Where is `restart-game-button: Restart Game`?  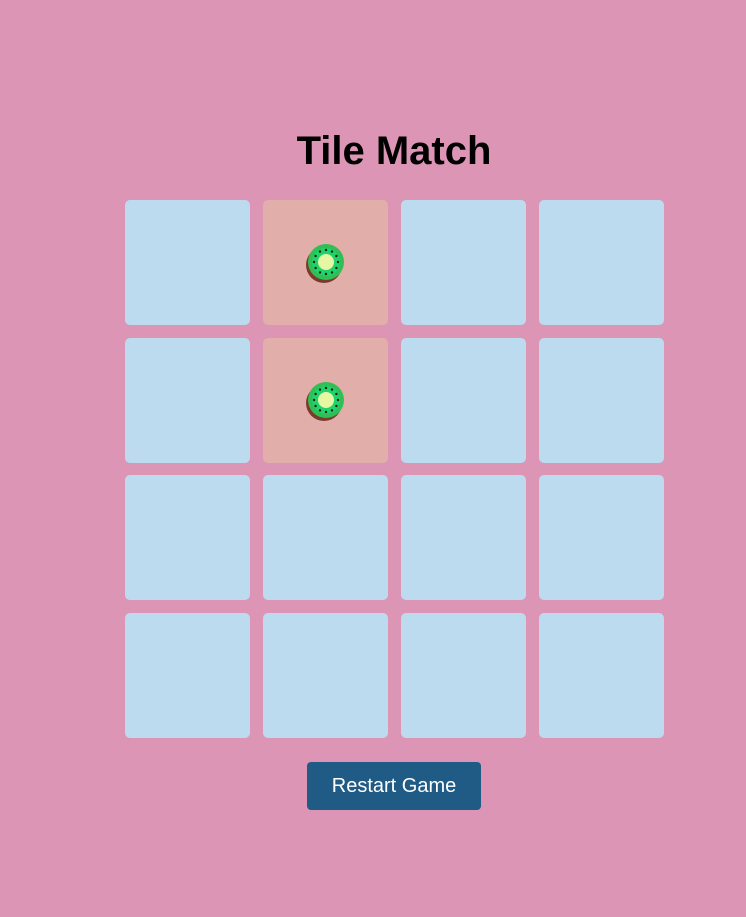
restart-game-button: Restart Game is located at coordinates (394, 786).